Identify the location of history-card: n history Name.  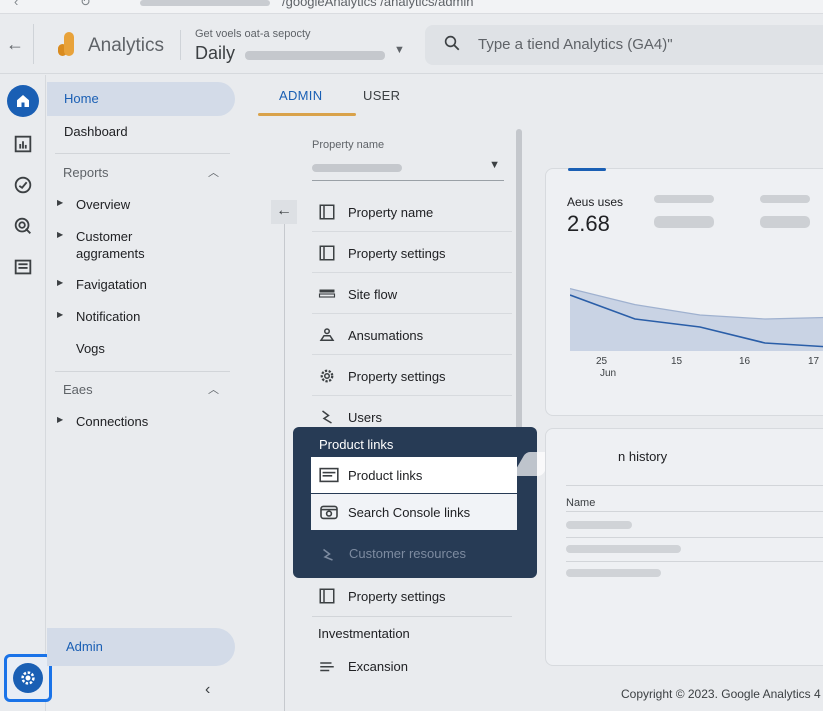
(684, 547).